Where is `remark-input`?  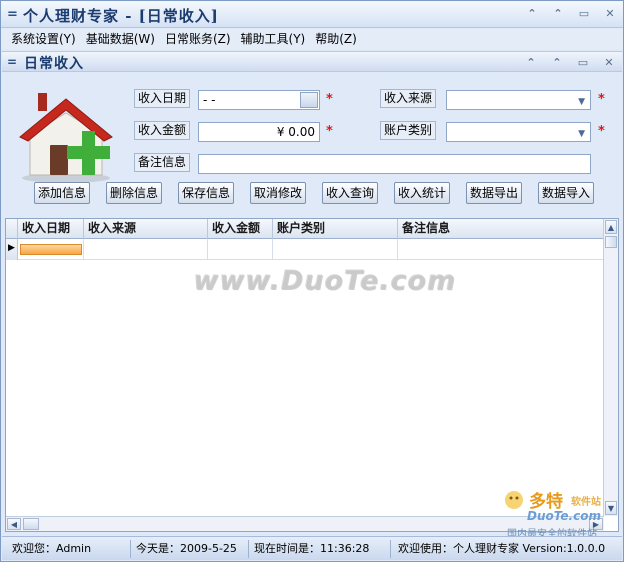 remark-input is located at coordinates (394, 164).